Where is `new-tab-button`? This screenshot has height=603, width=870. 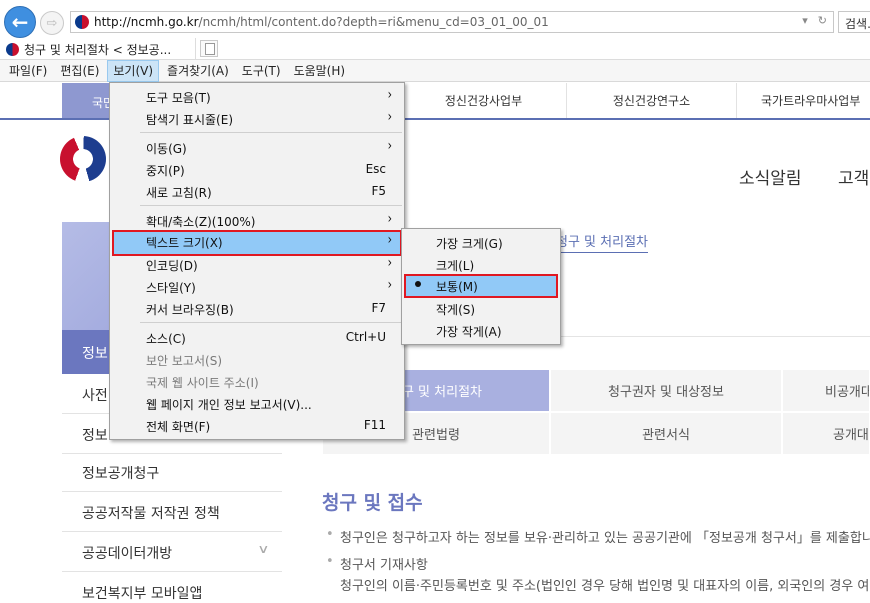 new-tab-button is located at coordinates (209, 48).